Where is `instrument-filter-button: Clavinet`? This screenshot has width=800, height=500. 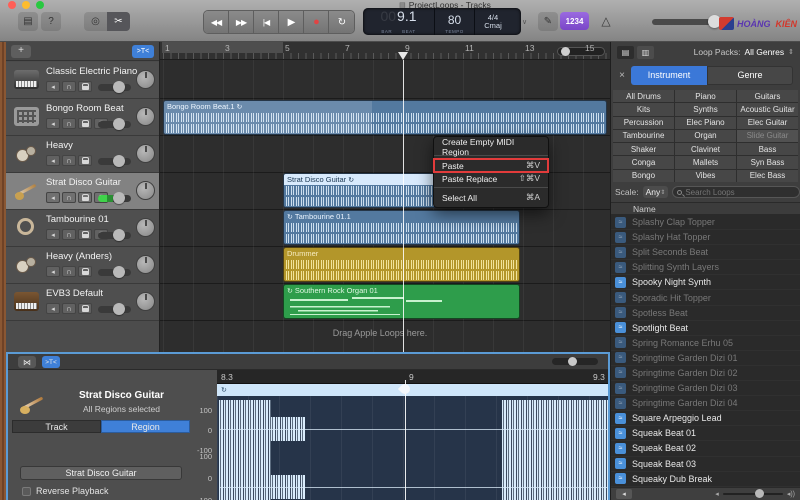
instrument-filter-button: Clavinet is located at coordinates (705, 149).